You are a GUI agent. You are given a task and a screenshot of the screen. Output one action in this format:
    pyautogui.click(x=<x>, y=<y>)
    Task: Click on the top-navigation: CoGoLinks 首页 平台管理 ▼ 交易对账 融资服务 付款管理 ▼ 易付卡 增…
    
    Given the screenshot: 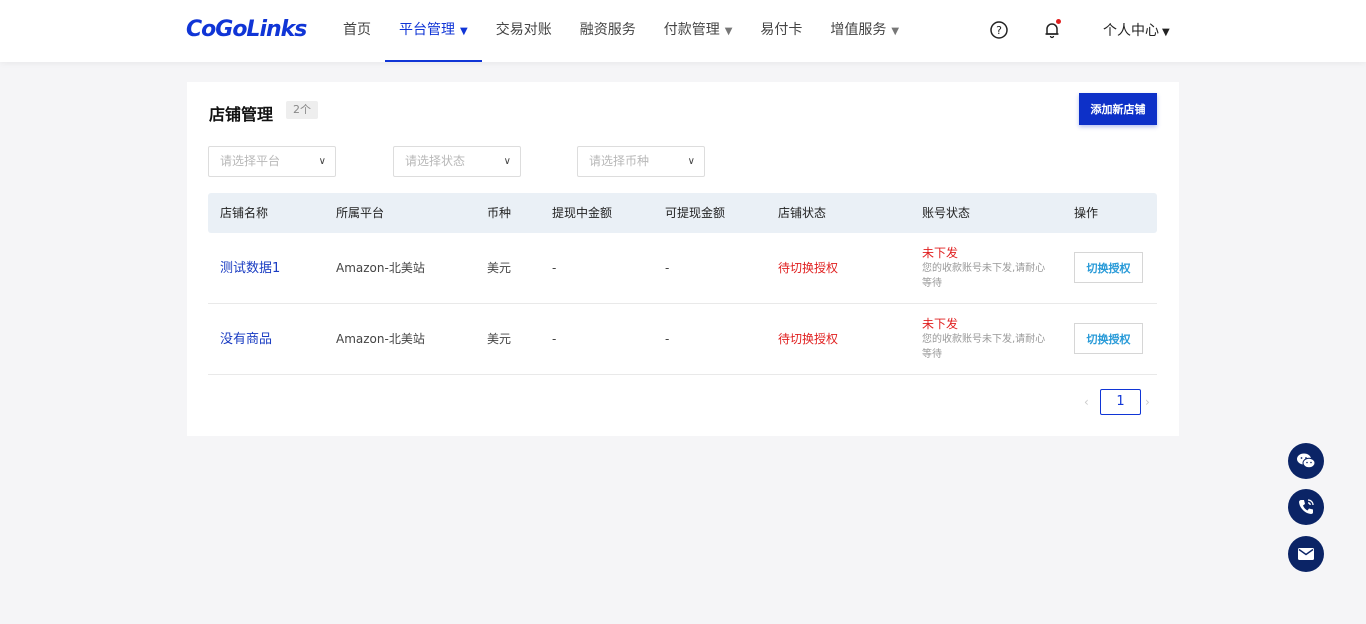 What is the action you would take?
    pyautogui.click(x=683, y=31)
    